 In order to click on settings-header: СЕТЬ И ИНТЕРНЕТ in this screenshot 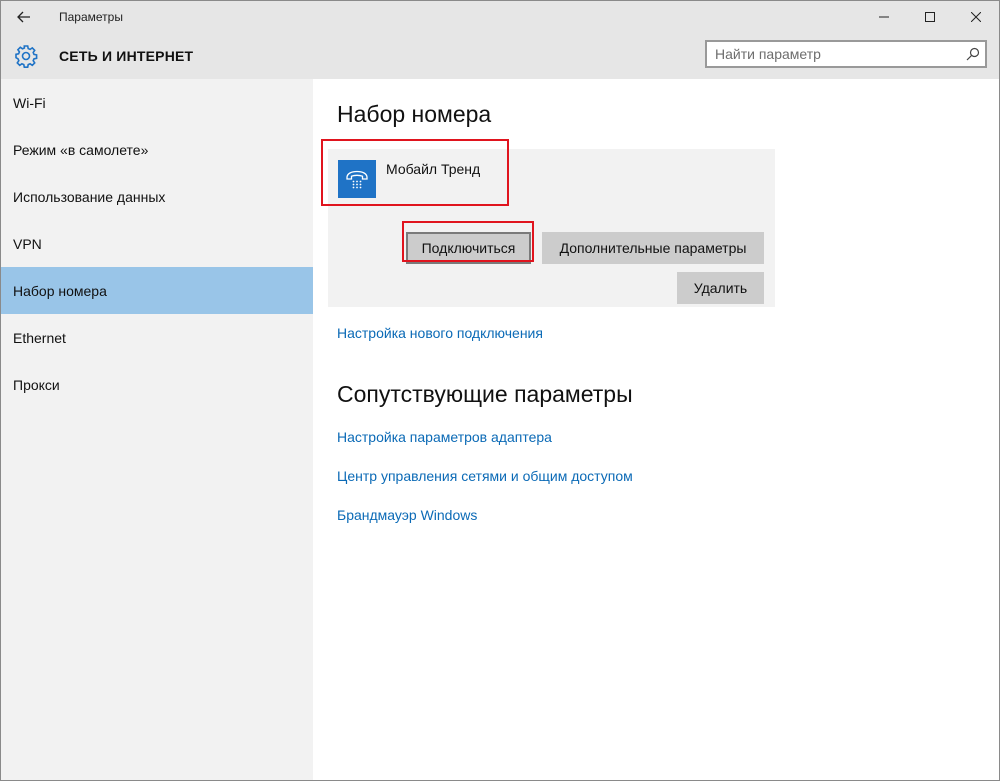, I will do `click(500, 56)`.